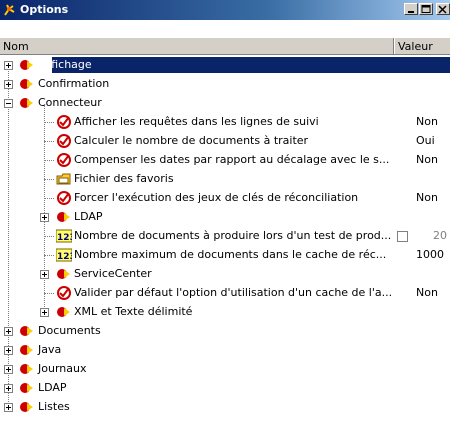  I want to click on maximize-button, so click(426, 9).